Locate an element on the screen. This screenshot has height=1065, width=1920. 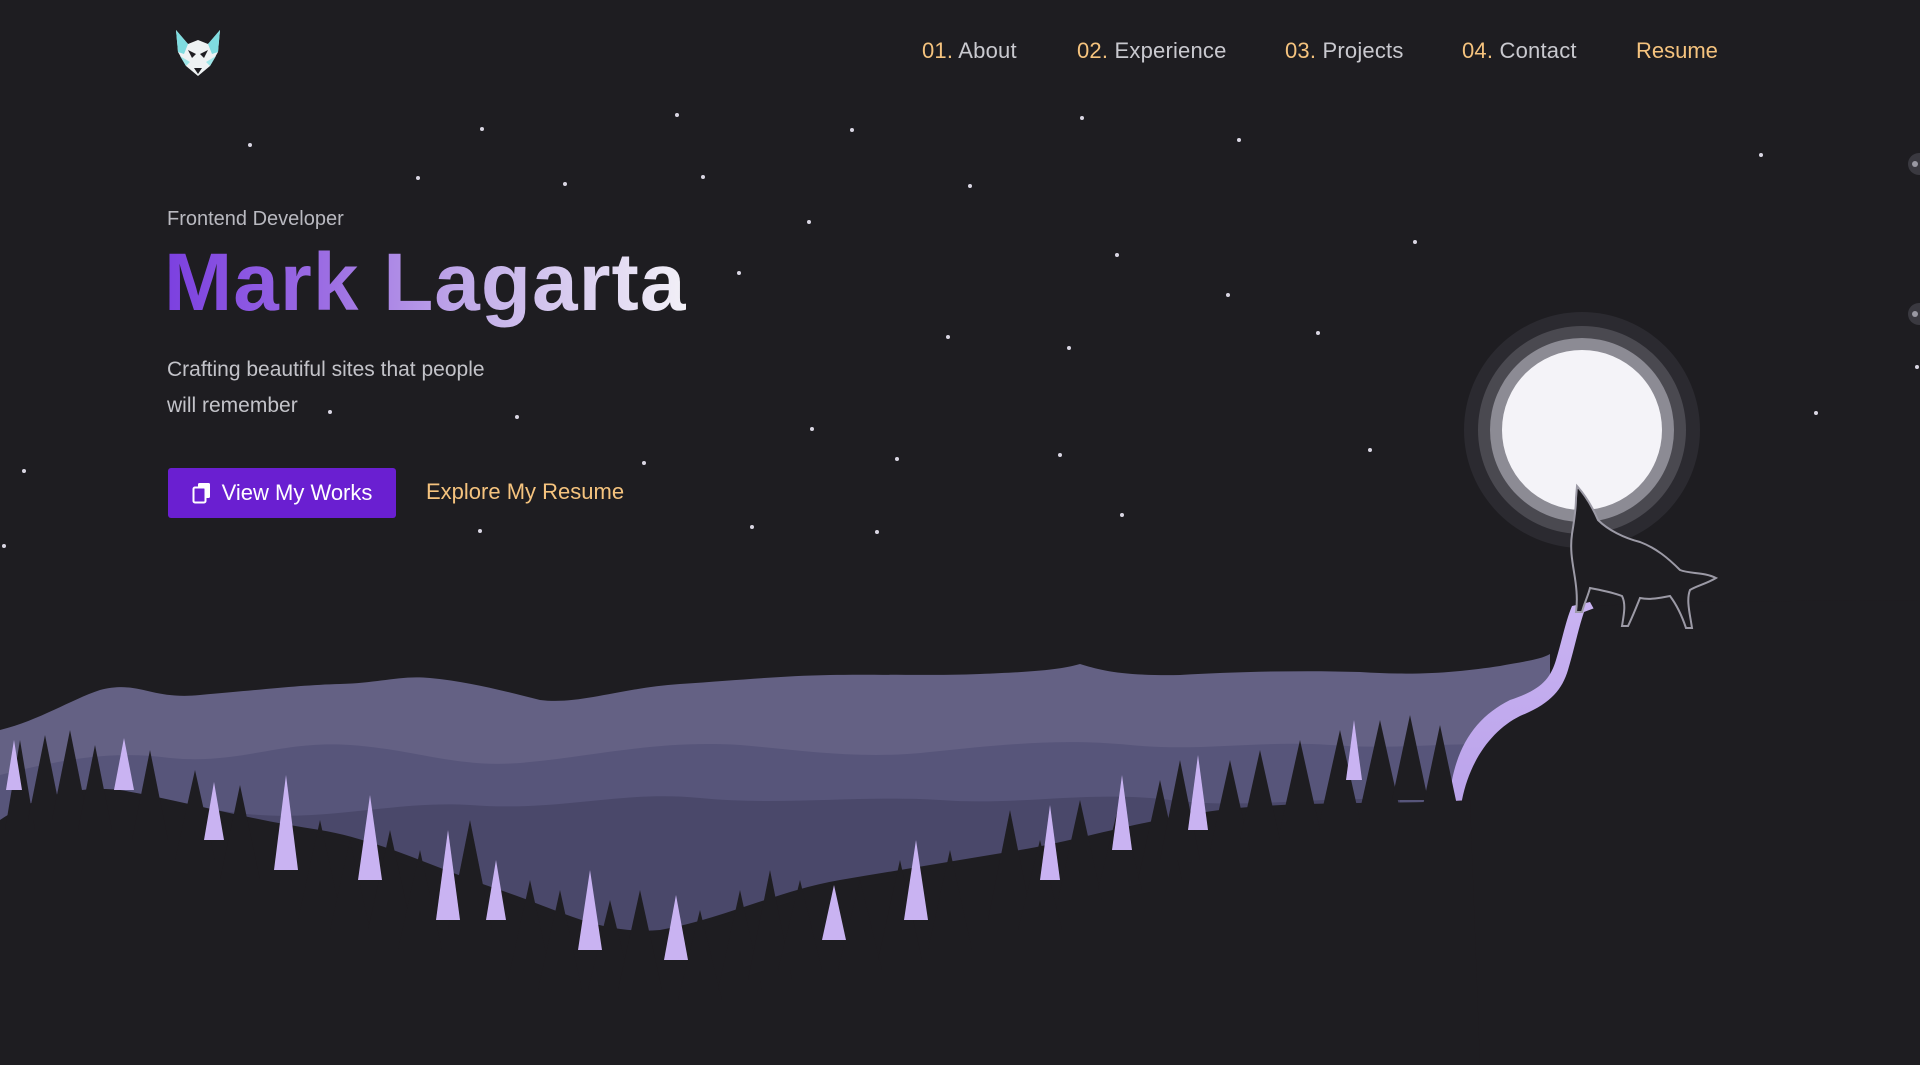
view-my-works-button: View My Works is located at coordinates (282, 493).